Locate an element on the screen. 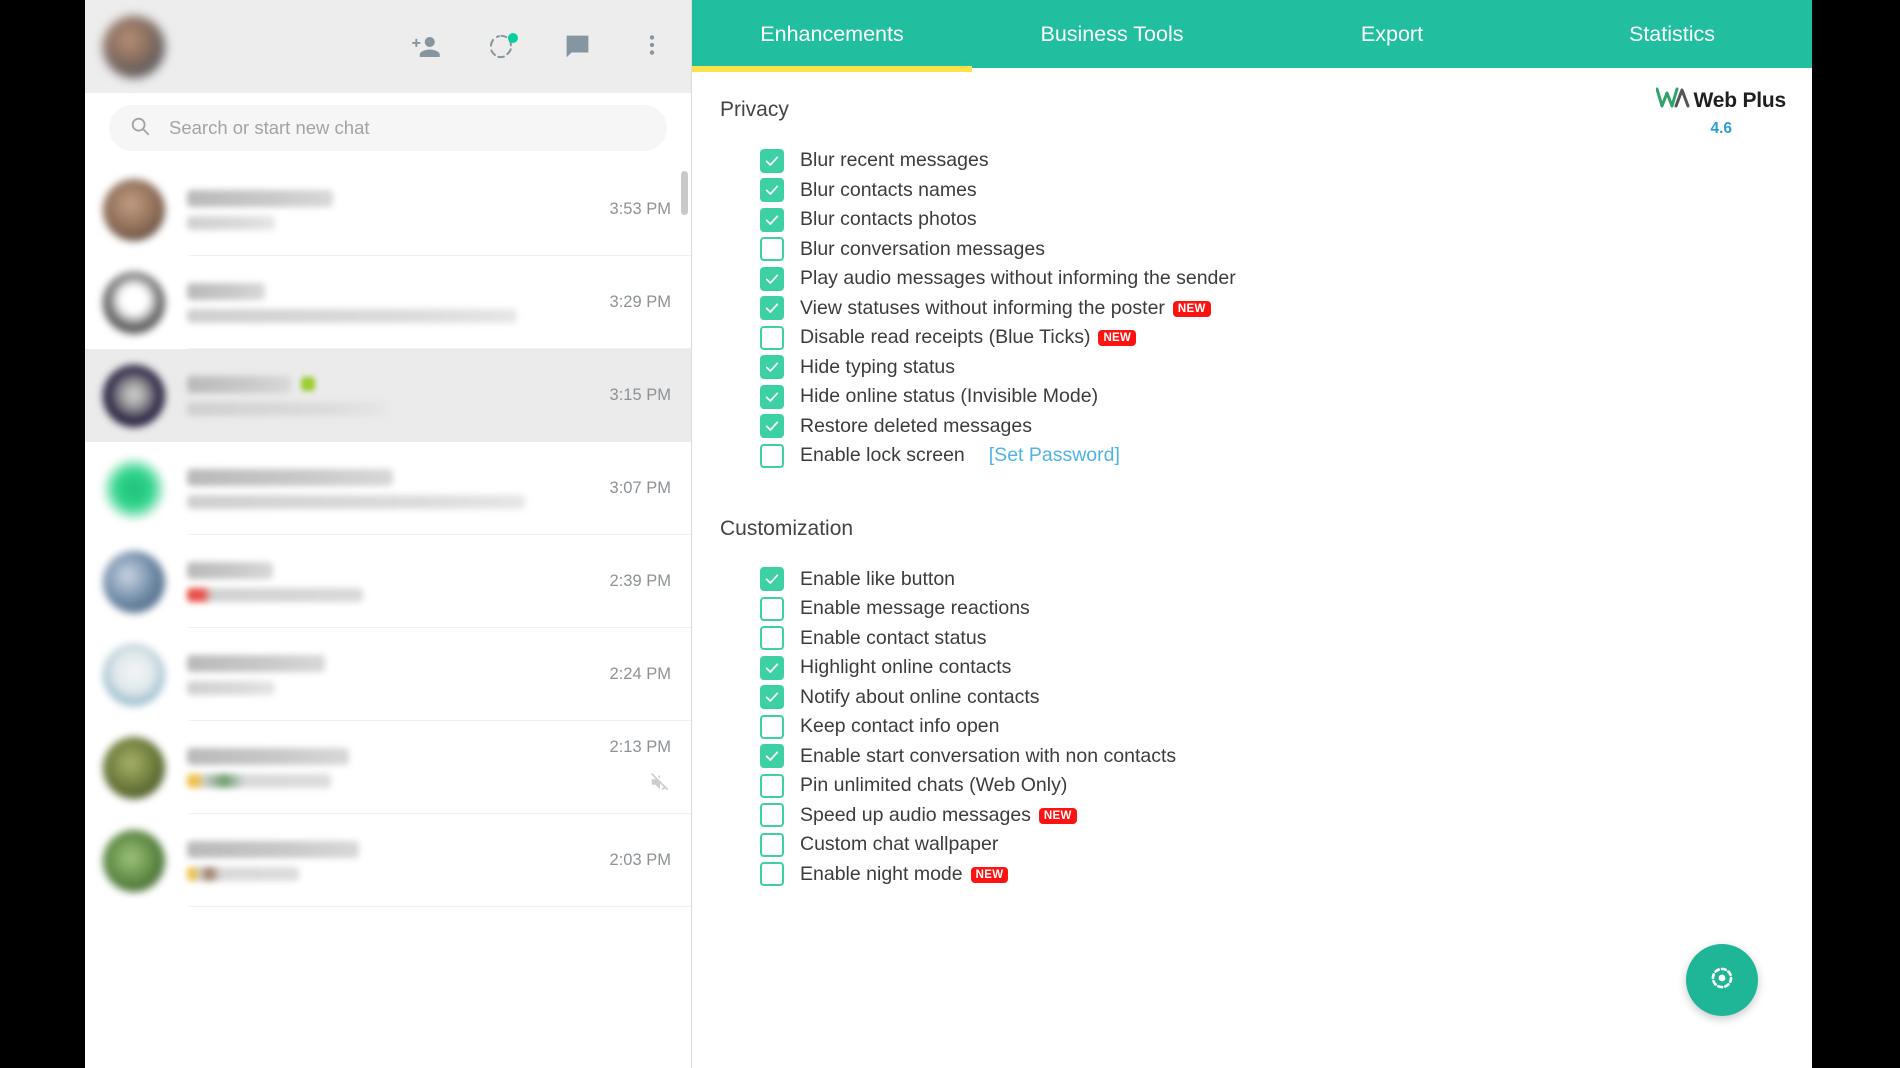  chat-list-item: 3:29 PM is located at coordinates (388, 302).